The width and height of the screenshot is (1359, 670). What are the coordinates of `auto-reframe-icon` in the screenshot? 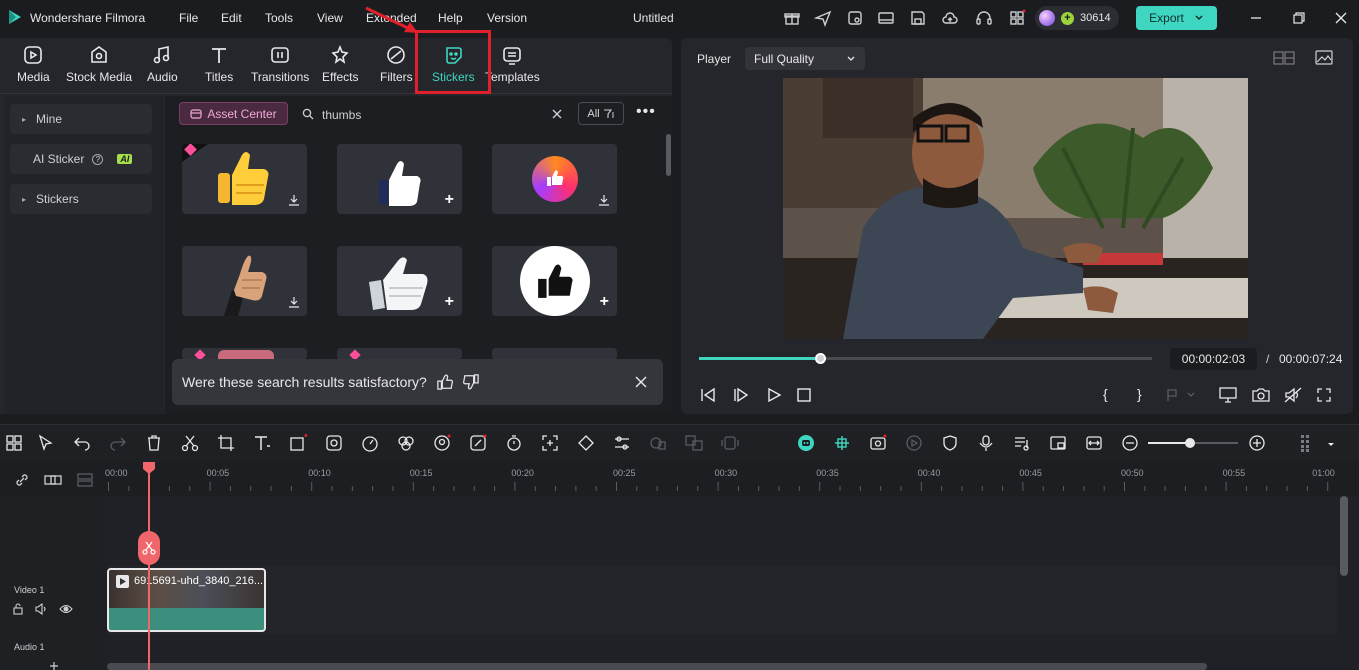 It's located at (550, 443).